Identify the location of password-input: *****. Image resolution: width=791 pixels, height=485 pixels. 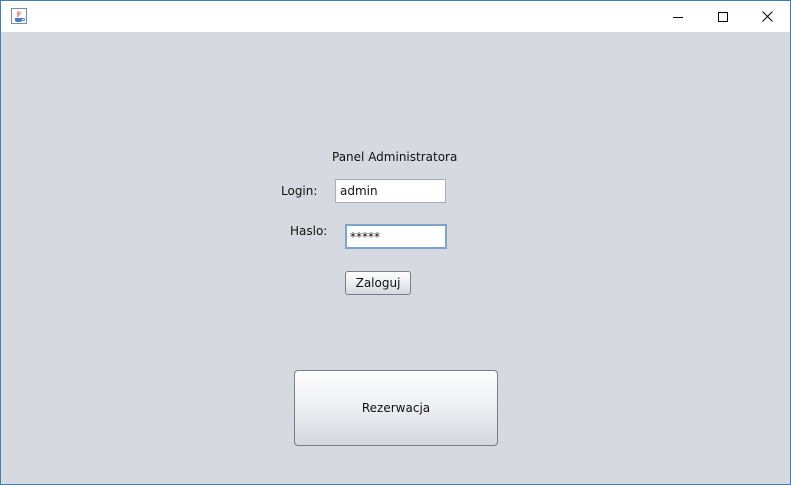
(396, 236).